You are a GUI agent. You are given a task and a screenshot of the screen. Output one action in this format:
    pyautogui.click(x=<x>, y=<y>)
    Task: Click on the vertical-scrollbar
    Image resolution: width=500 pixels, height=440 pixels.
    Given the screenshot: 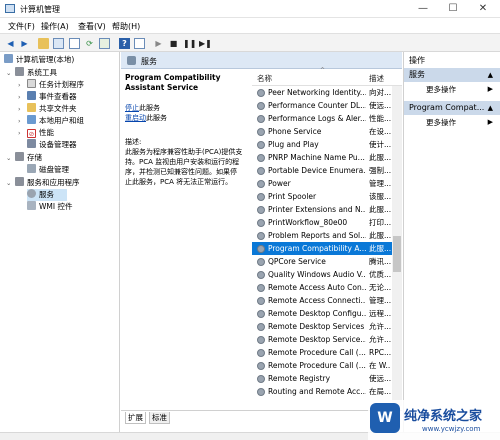 What is the action you would take?
    pyautogui.click(x=397, y=246)
    